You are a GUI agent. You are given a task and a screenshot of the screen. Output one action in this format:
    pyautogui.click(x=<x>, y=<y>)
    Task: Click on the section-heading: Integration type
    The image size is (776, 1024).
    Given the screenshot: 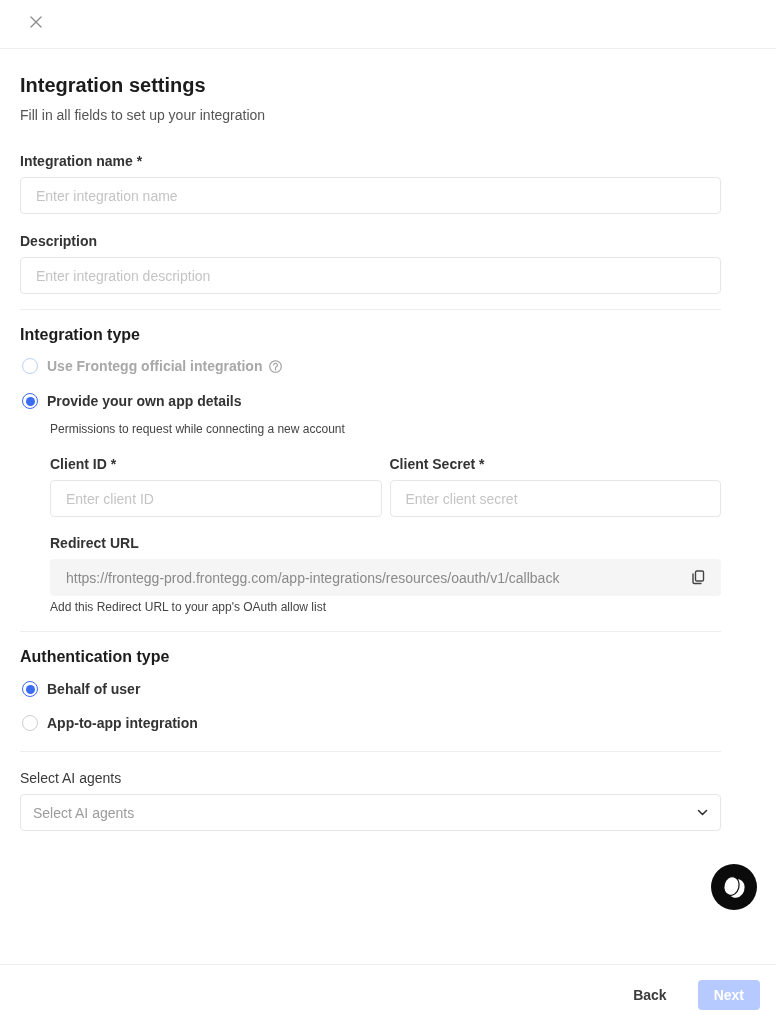 What is the action you would take?
    pyautogui.click(x=80, y=335)
    